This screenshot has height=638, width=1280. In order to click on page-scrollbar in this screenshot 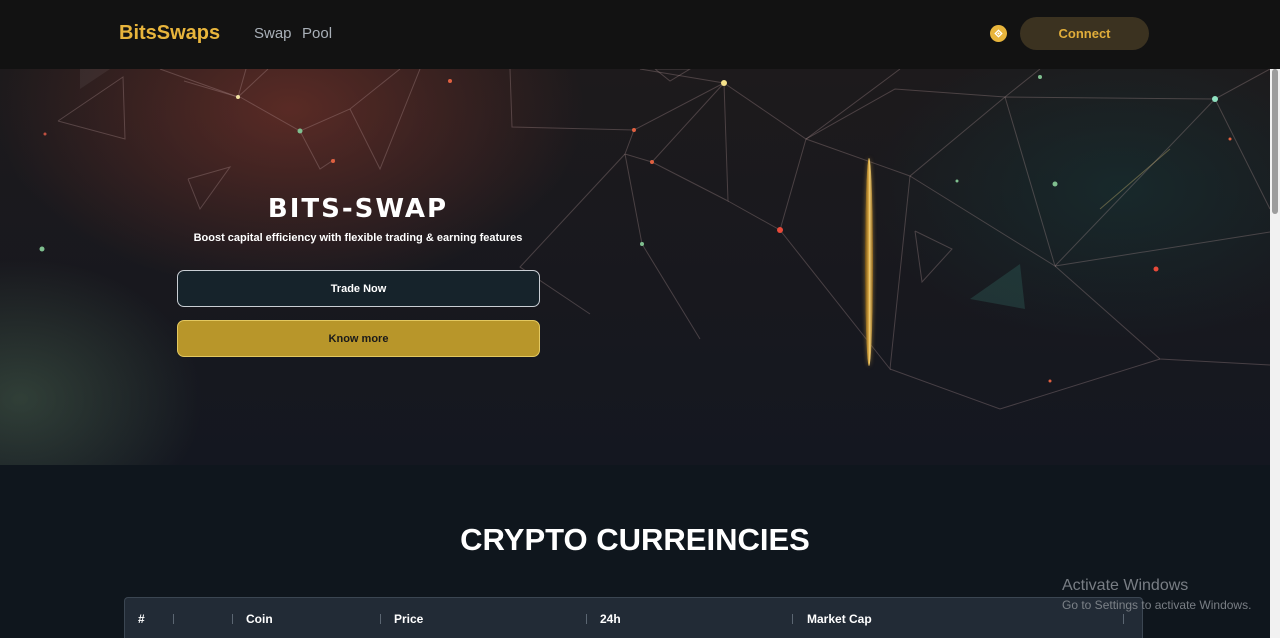, I will do `click(1275, 353)`.